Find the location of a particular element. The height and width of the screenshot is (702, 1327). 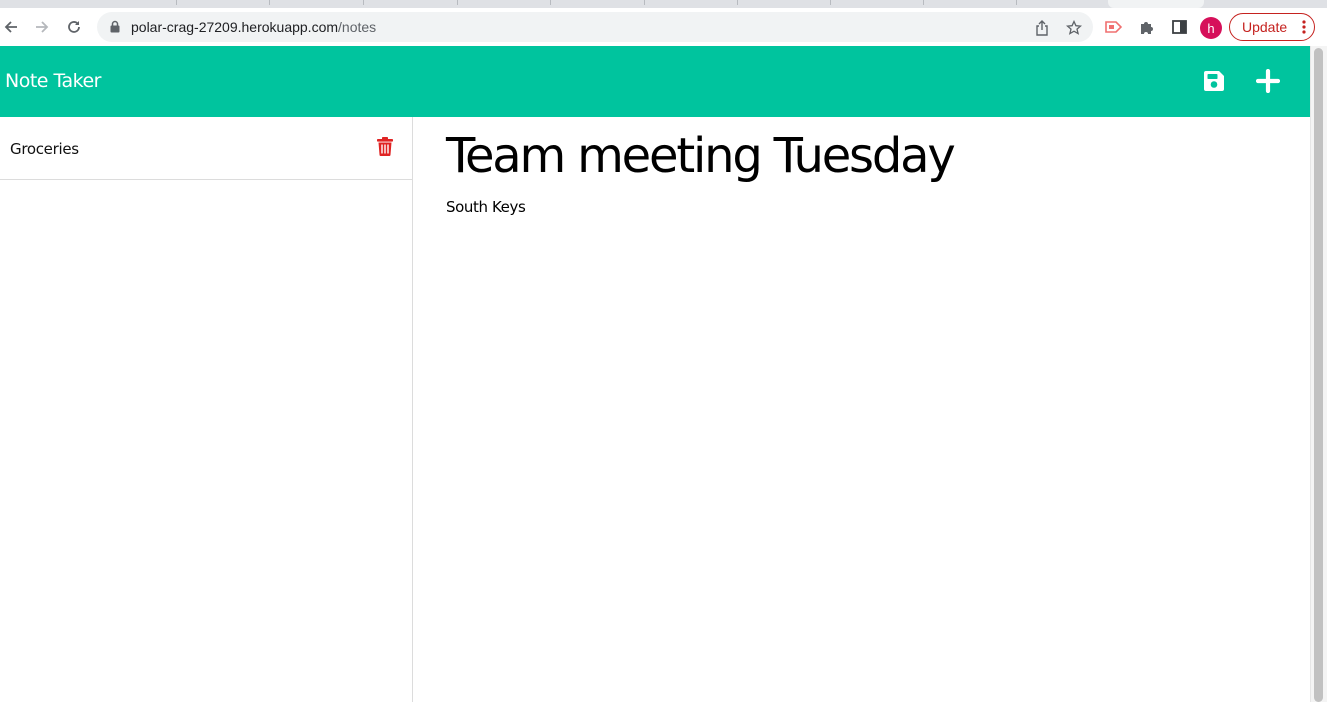

note-title-input: Team meeting Tuesday is located at coordinates (701, 156).